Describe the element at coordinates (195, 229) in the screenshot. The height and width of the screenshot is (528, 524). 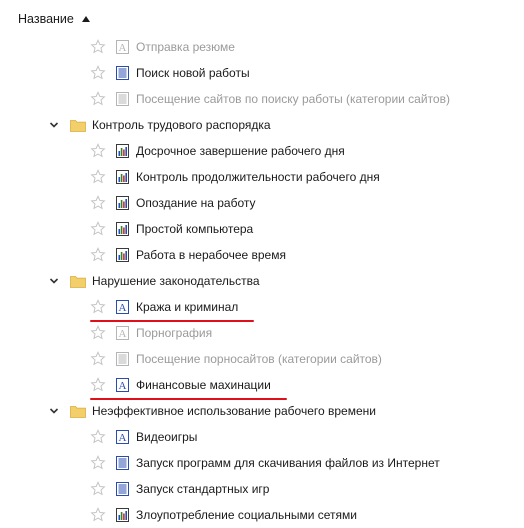
I see `item-label: Простой компьютера` at that location.